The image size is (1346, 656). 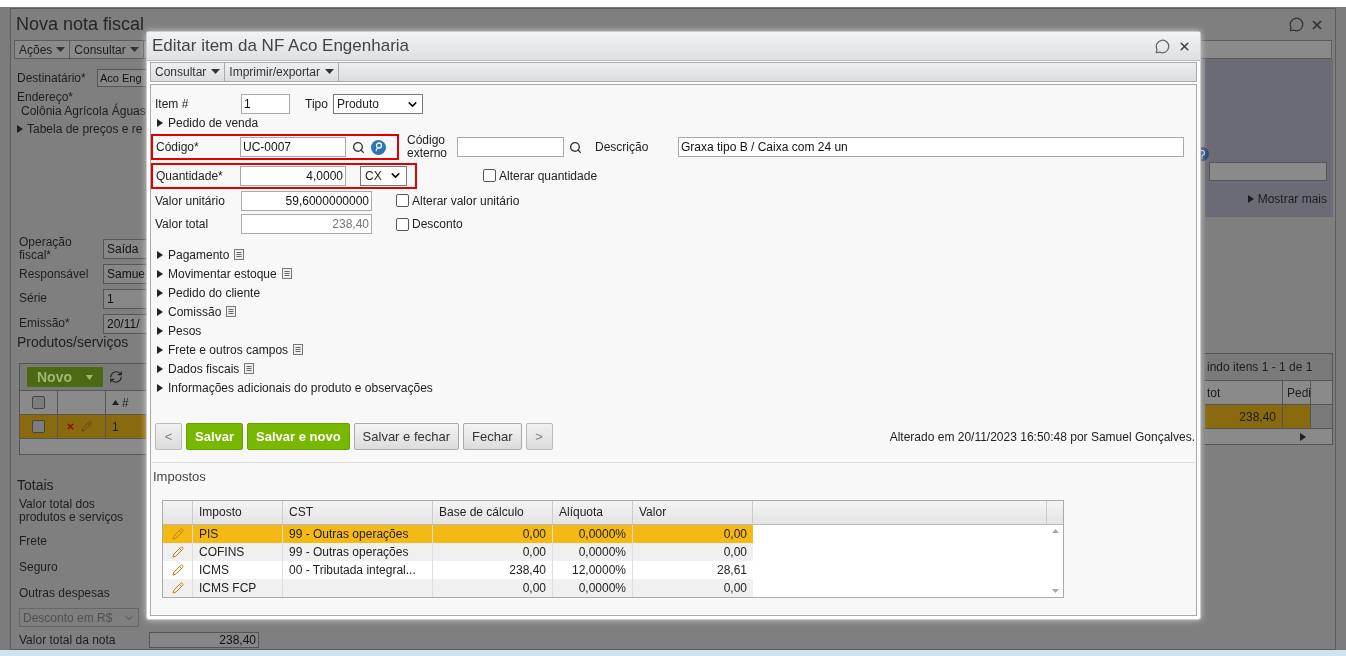 I want to click on column-header: tot, so click(x=1244, y=392).